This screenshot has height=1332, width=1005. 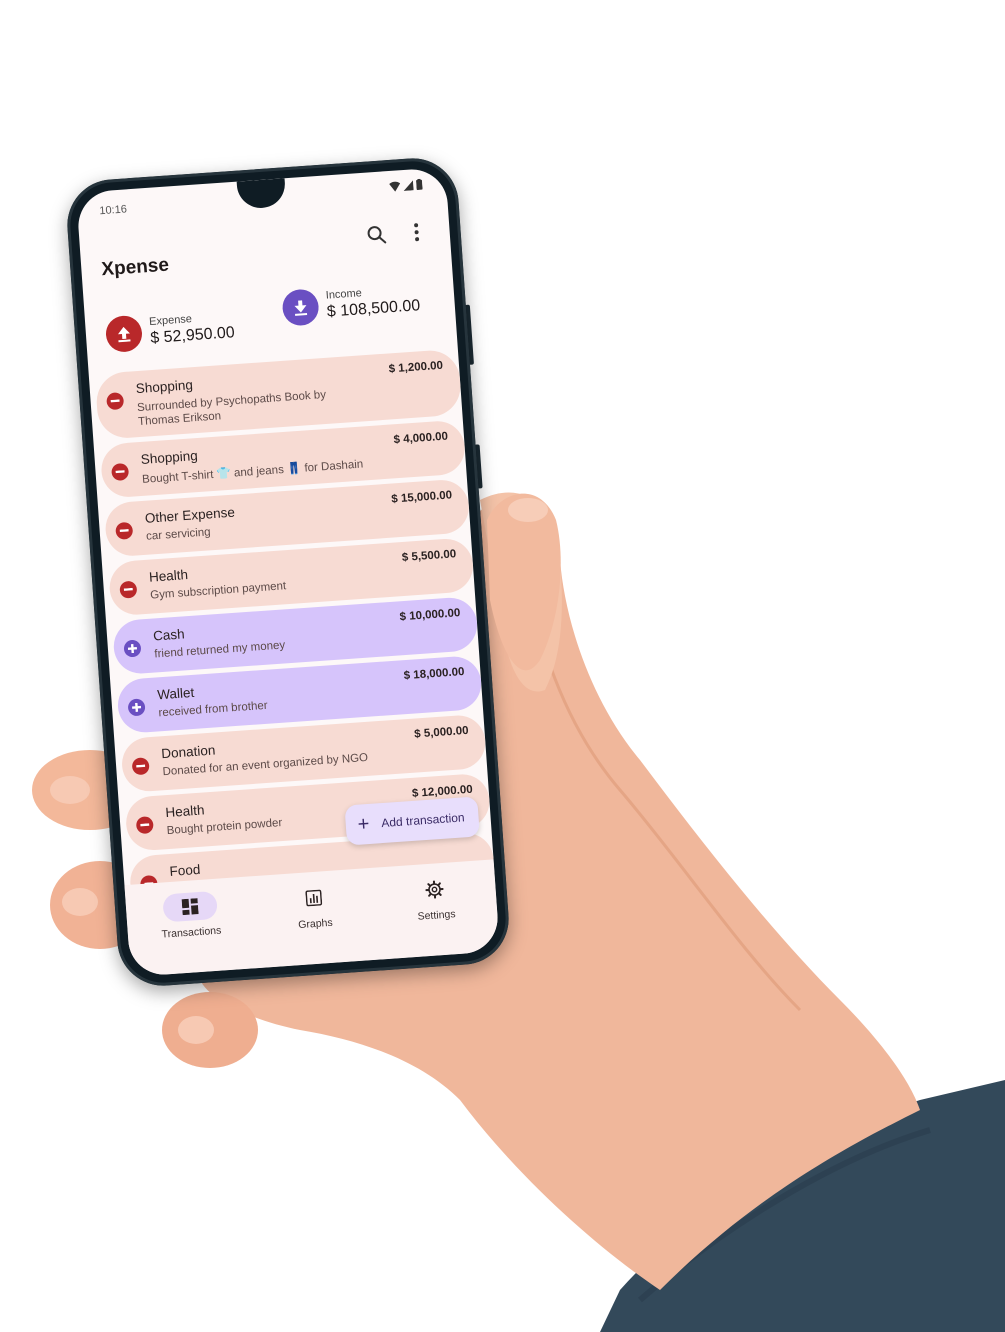 I want to click on transaction-category: Wallet, so click(x=175, y=693).